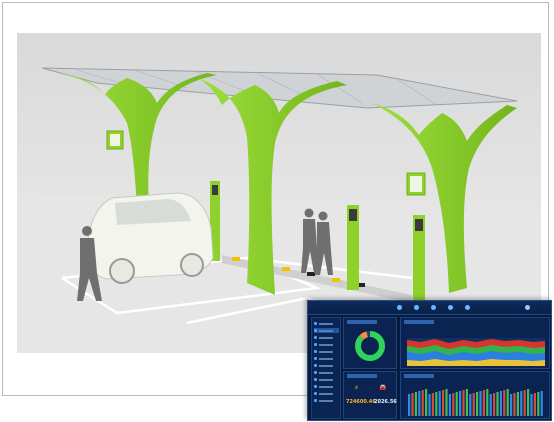  Describe the element at coordinates (467, 307) in the screenshot. I see `settings-icon` at that location.